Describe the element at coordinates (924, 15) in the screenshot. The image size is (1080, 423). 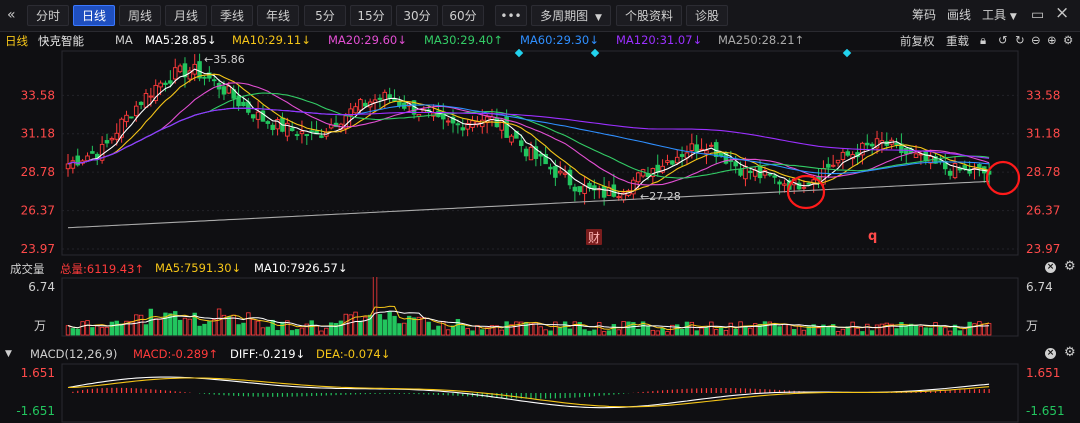
I see `chip-button: 筹码` at that location.